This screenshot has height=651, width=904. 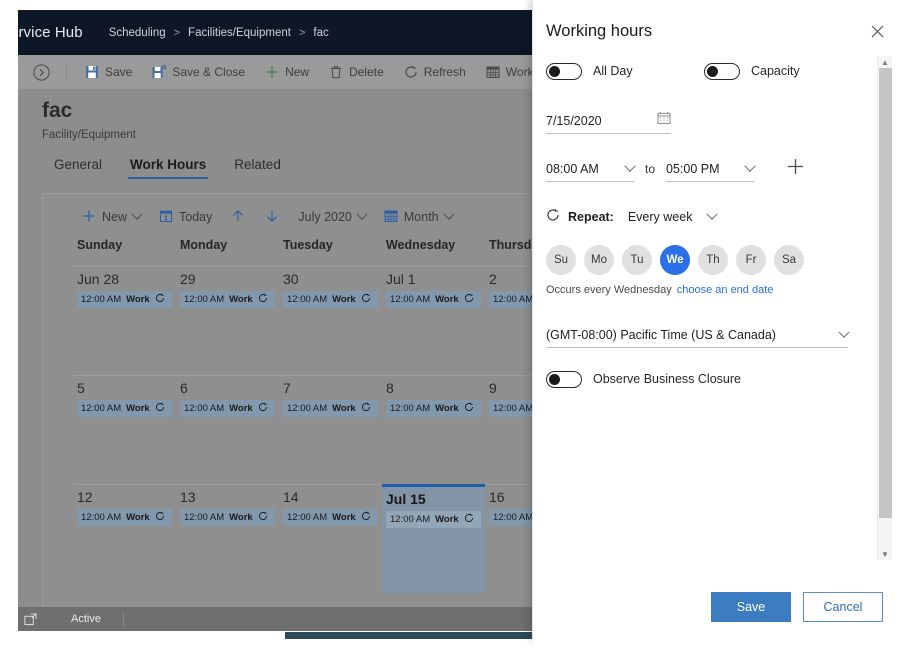 I want to click on dialog-save-button: Save, so click(x=751, y=606).